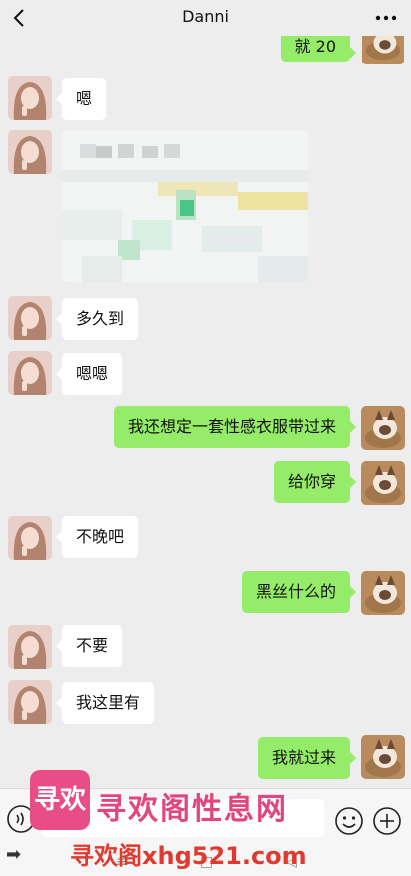 This screenshot has width=411, height=876. I want to click on outgoing-message: 就 20, so click(318, 47).